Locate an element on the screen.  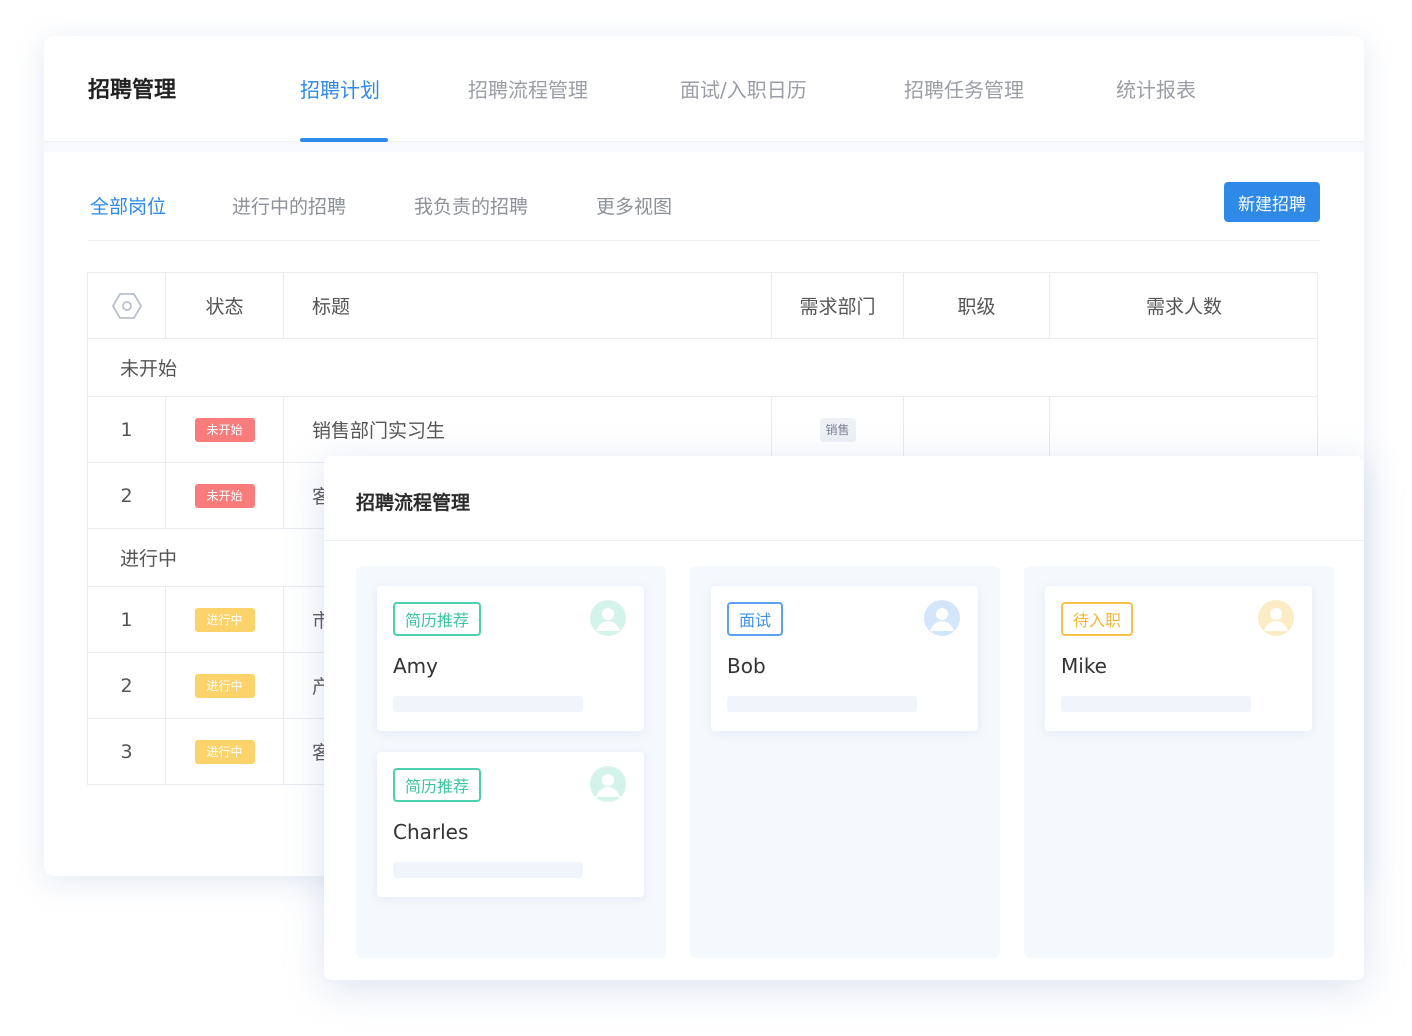
column-settings is located at coordinates (127, 305).